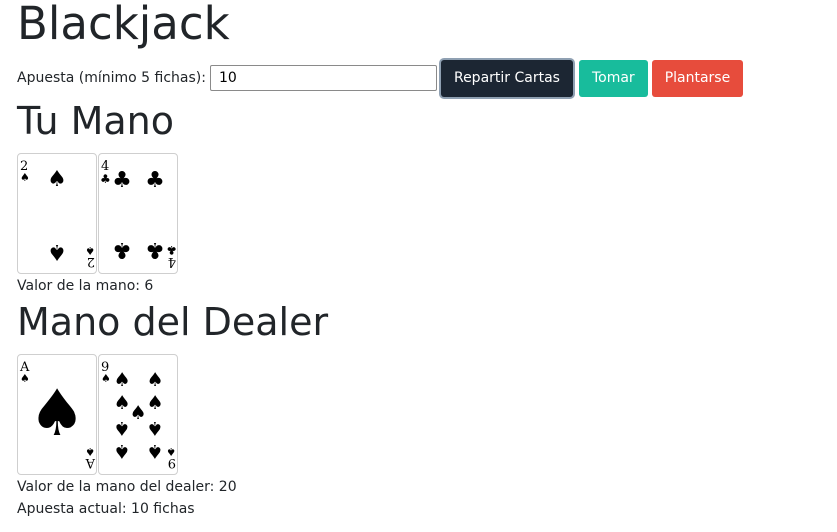  I want to click on playing-card: 9 ♠ ♠ ♠ ♠ ♠ ♠ ♠ ♠ ♠ ♠ 9 ♠, so click(138, 414).